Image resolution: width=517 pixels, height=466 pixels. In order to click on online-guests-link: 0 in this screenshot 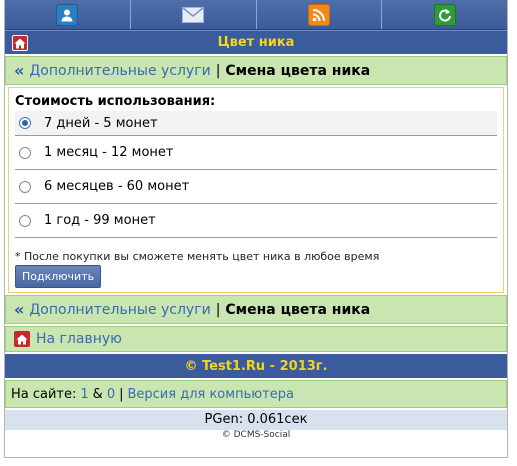, I will do `click(111, 394)`.